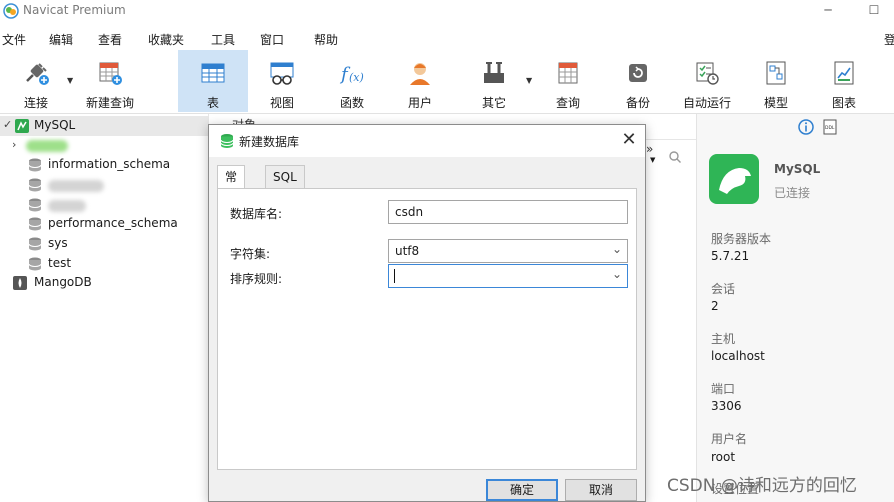  I want to click on view-button: 视图, so click(282, 81).